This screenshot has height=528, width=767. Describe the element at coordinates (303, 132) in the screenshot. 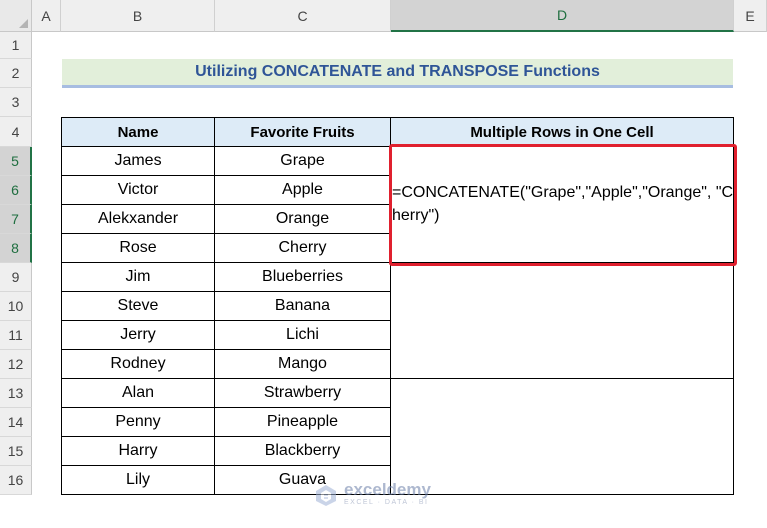

I see `header-favorite-fruits: Favorite Fruits` at that location.